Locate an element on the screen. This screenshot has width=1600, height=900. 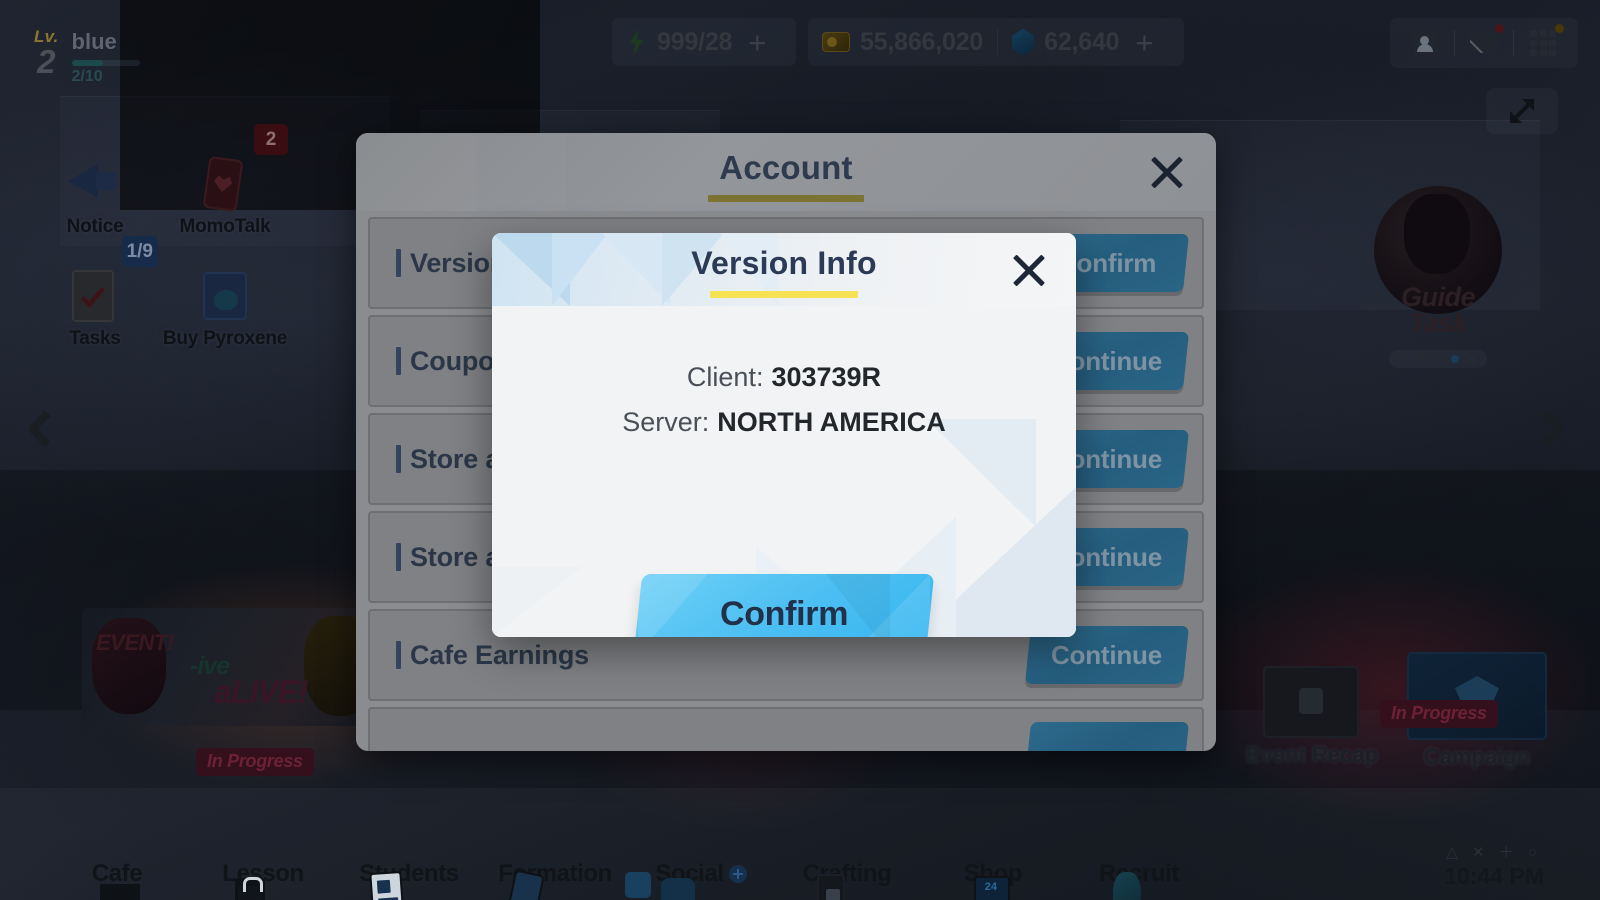
event-banner: EVENT! -ive aLIVE! is located at coordinates (232, 667).